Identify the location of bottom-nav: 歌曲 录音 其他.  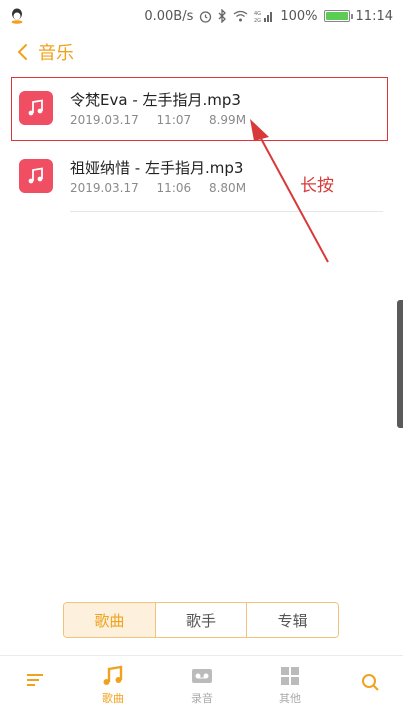
(201, 685).